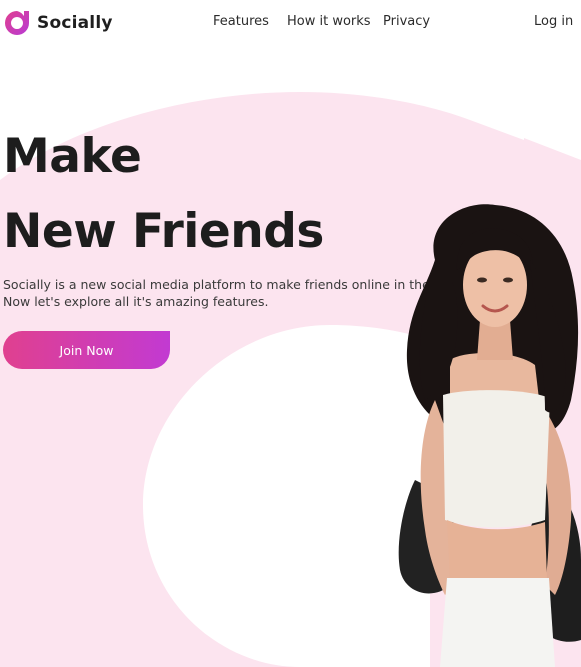 The width and height of the screenshot is (581, 667). I want to click on white-pants, so click(497, 622).